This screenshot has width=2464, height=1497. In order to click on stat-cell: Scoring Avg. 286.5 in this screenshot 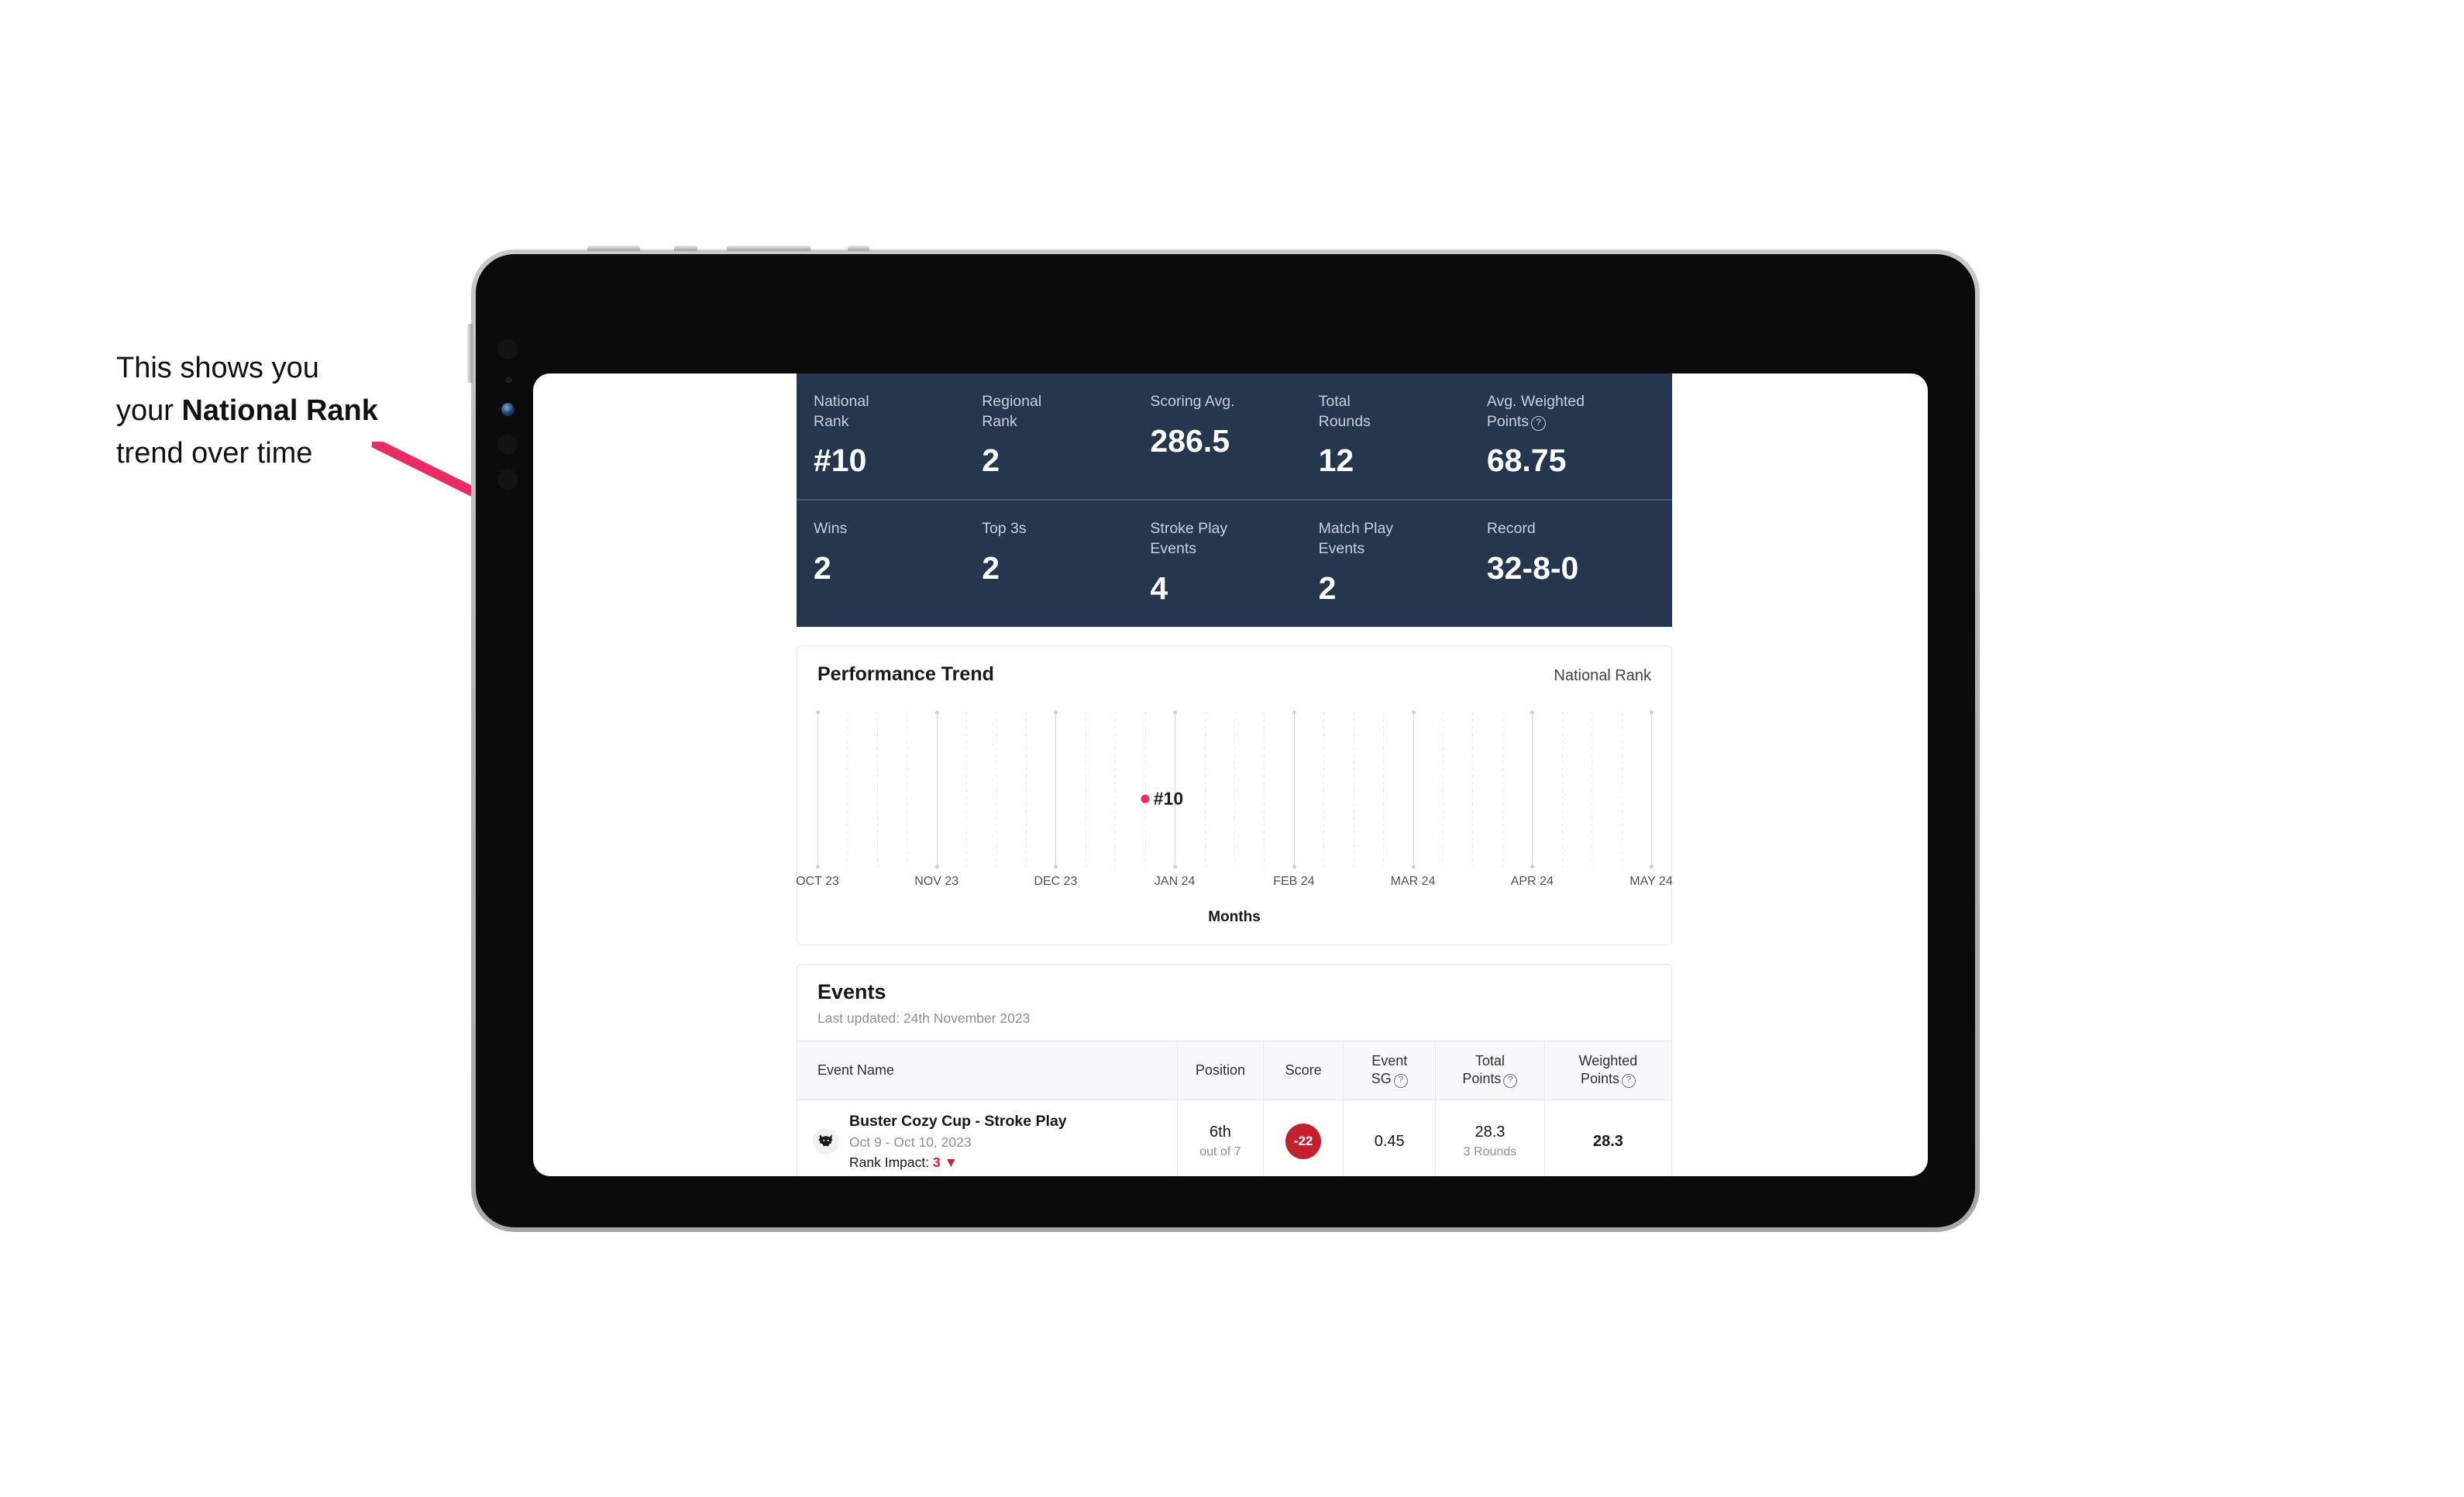, I will do `click(1234, 435)`.